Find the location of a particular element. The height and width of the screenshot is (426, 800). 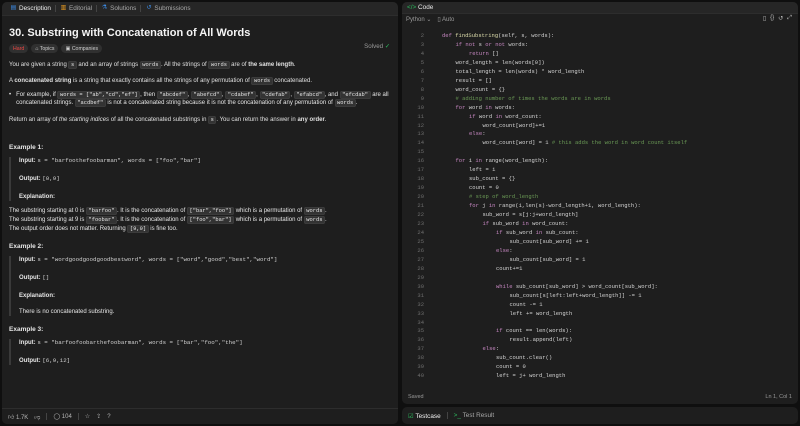

line-number: 35 is located at coordinates (420, 331).